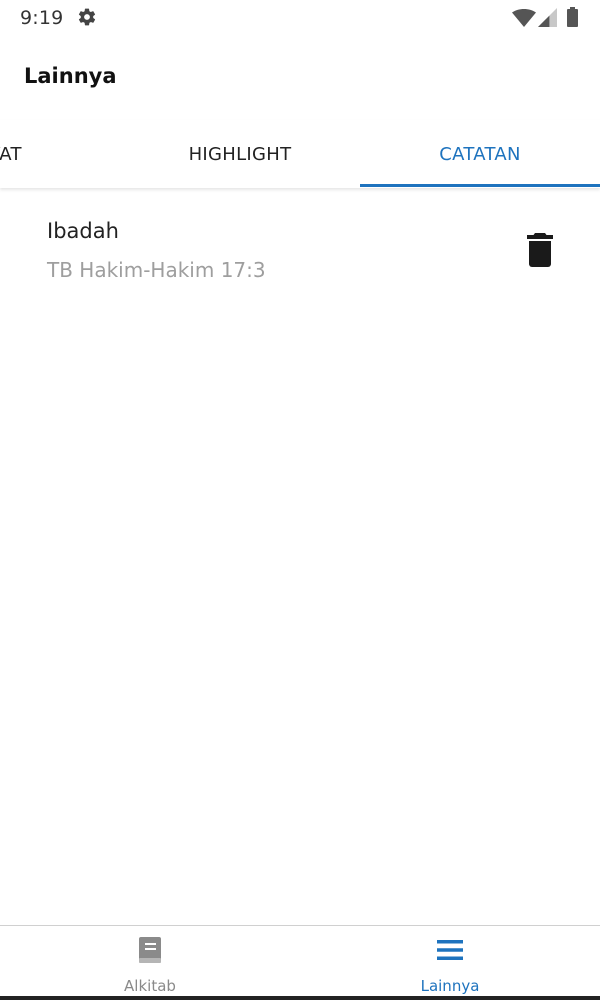 This screenshot has height=1000, width=600. What do you see at coordinates (70, 76) in the screenshot?
I see `page-title: Lainnya` at bounding box center [70, 76].